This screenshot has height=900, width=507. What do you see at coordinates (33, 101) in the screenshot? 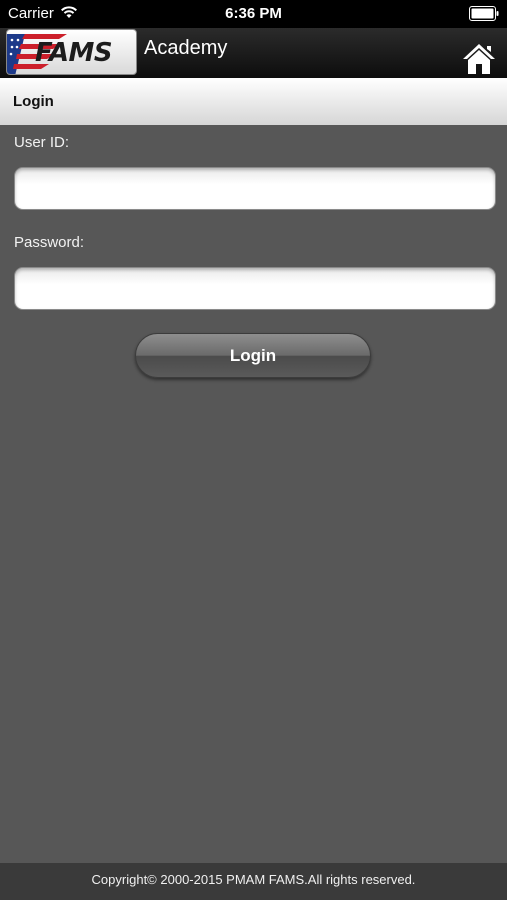
I see `section-title: Login` at bounding box center [33, 101].